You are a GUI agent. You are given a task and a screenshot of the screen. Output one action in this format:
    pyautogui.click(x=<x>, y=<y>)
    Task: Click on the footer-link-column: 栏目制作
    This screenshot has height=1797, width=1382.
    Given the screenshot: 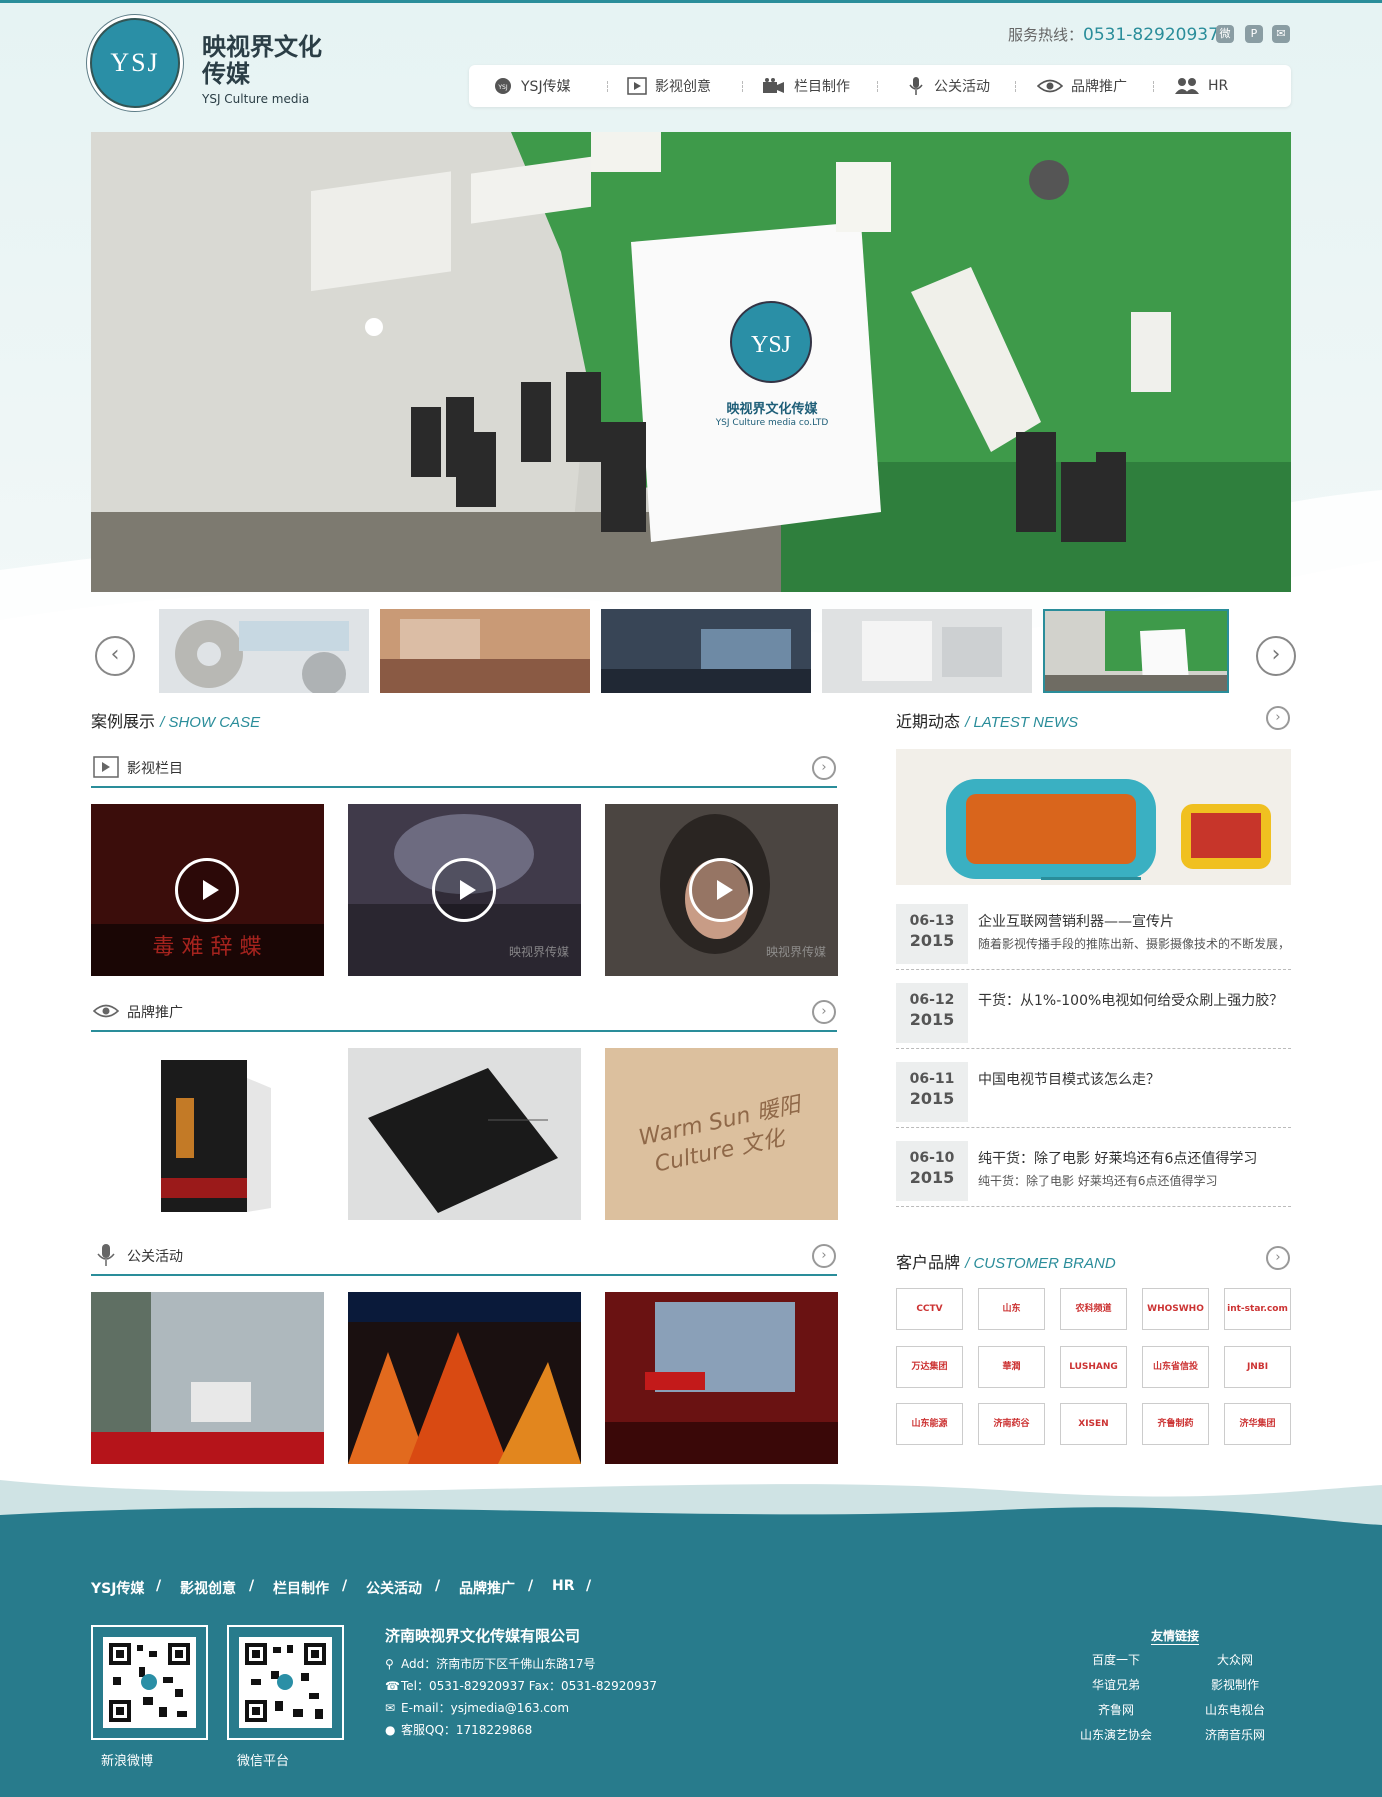 What is the action you would take?
    pyautogui.click(x=301, y=1588)
    